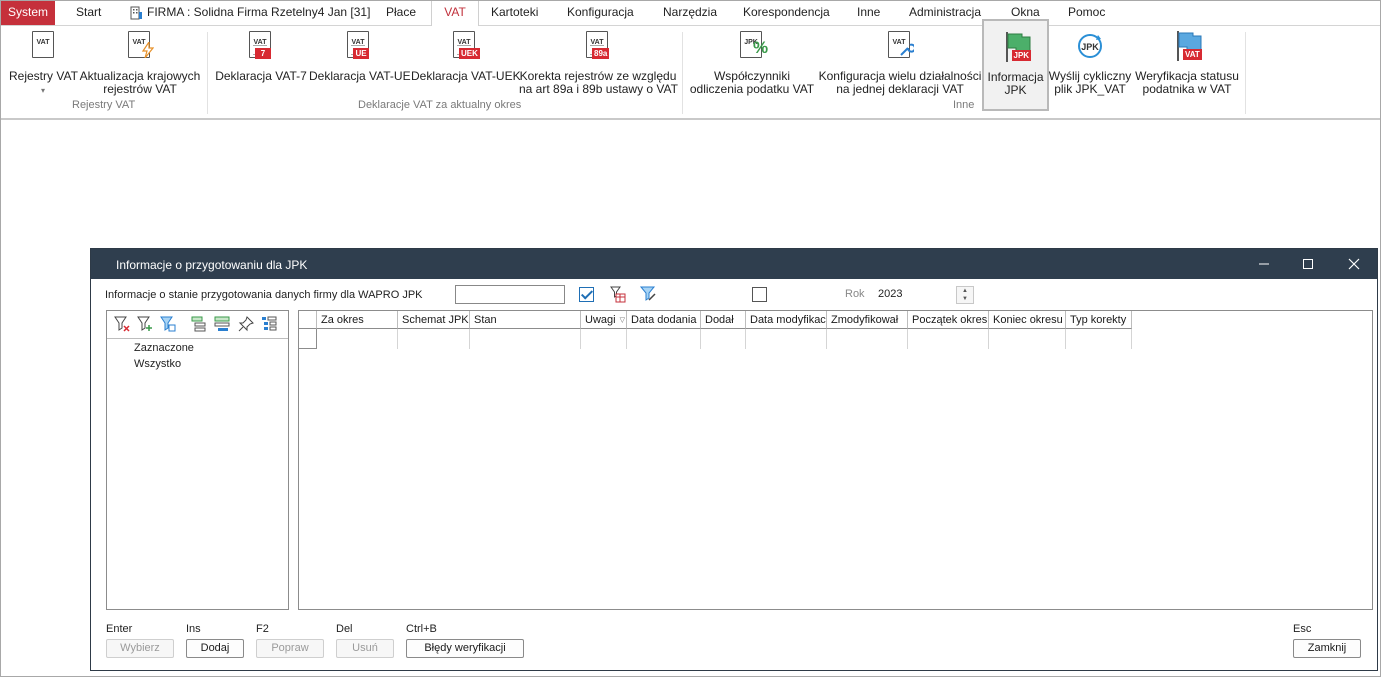  Describe the element at coordinates (1264, 264) in the screenshot. I see `minimize-icon` at that location.